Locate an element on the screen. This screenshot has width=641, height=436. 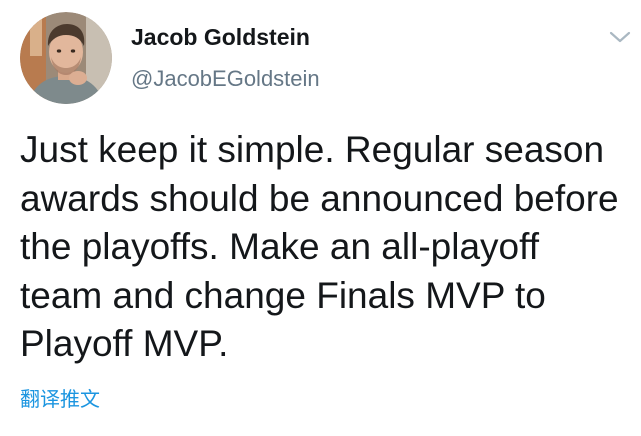
chevron-down-icon is located at coordinates (620, 37).